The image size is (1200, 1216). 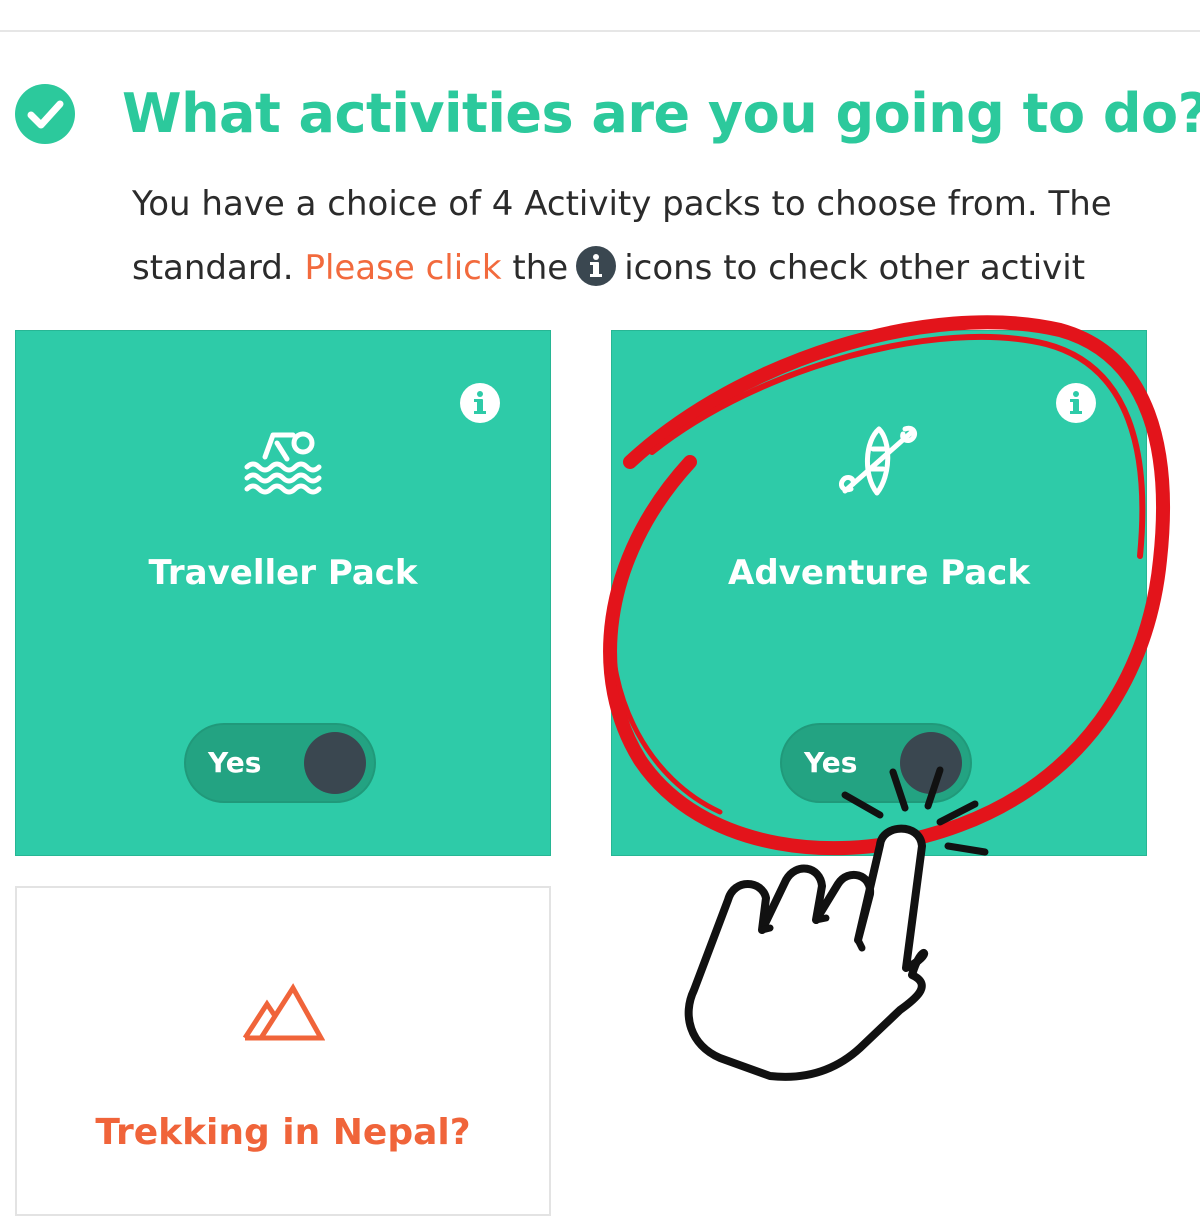 What do you see at coordinates (540, 268) in the screenshot?
I see `intro-line-2-mid: the` at bounding box center [540, 268].